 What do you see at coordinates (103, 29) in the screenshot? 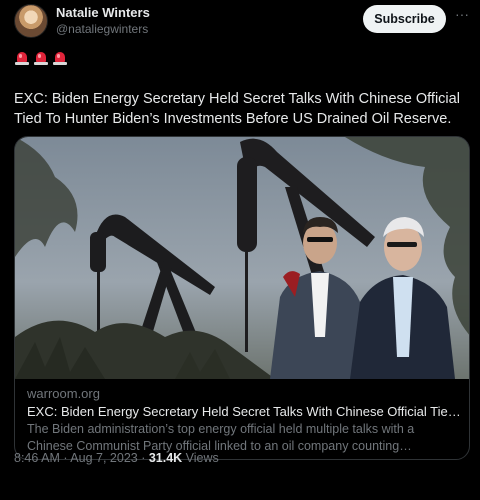
I see `author-handle: @nataliegwinters` at bounding box center [103, 29].